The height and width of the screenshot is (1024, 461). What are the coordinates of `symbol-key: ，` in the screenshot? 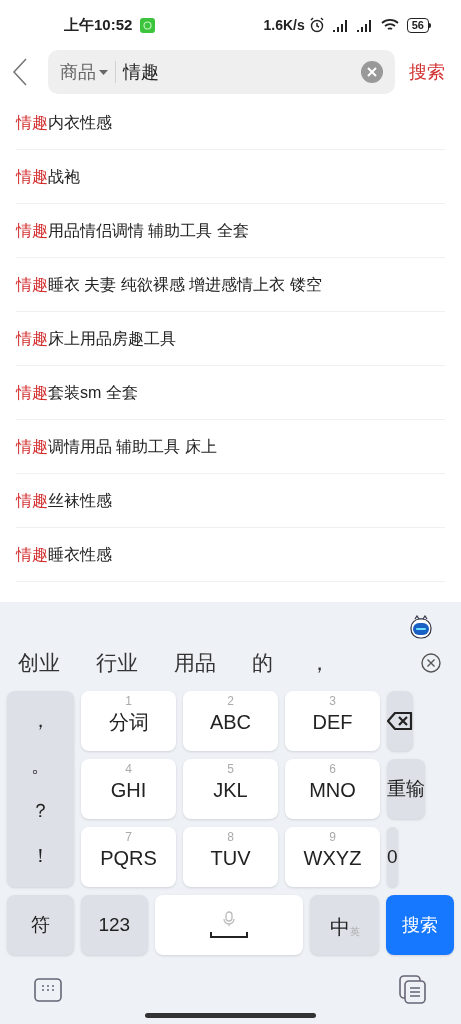 It's located at (40, 721).